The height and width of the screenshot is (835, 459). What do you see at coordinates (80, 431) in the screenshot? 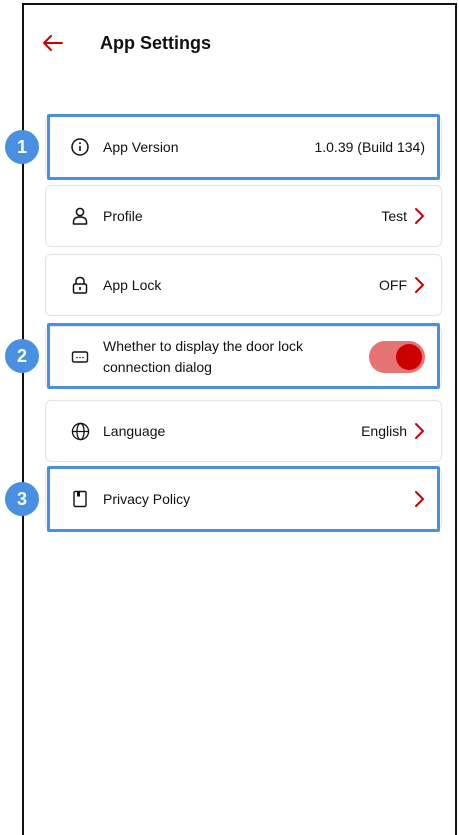
I see `globe-icon` at bounding box center [80, 431].